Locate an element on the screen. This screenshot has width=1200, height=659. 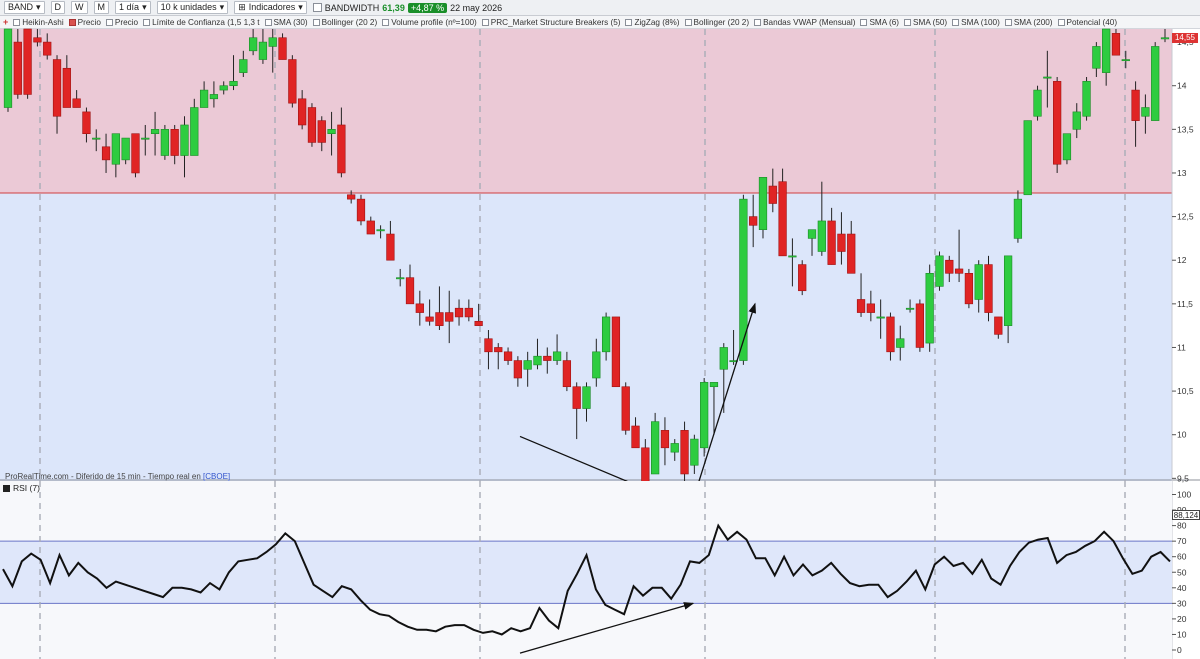
rsi-label: RSI (7) is located at coordinates (26, 488).